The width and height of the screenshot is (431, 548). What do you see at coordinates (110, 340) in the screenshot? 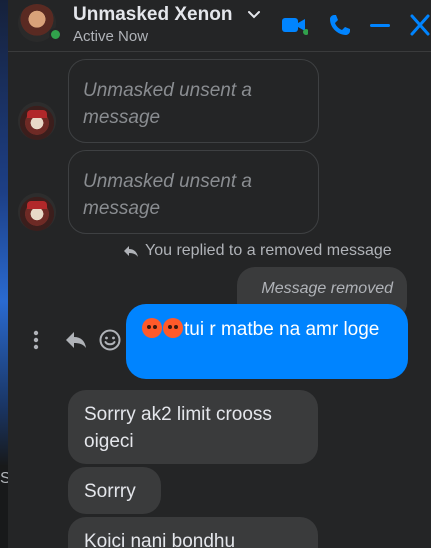
I see `emoji-react-icon` at bounding box center [110, 340].